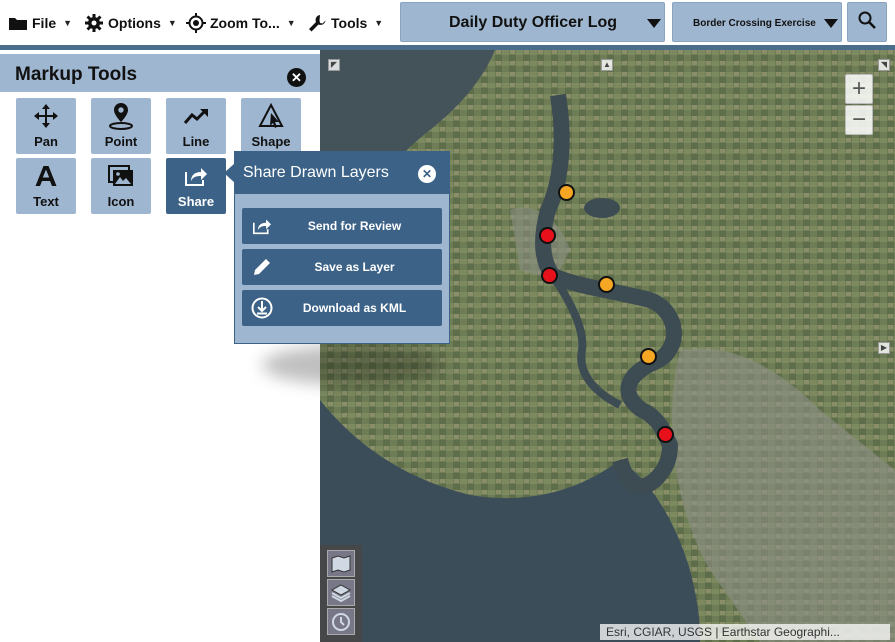 The width and height of the screenshot is (895, 642). Describe the element at coordinates (196, 116) in the screenshot. I see `trend-line-icon` at that location.